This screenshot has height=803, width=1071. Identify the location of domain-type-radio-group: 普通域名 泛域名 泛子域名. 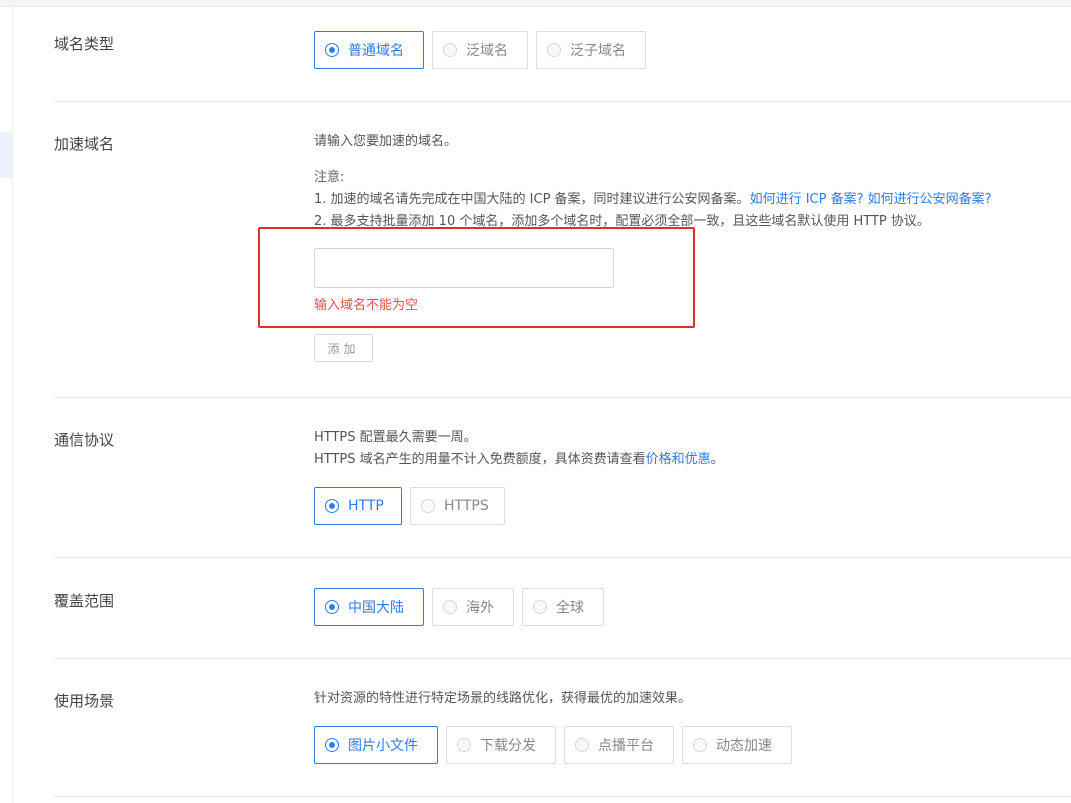
(682, 50).